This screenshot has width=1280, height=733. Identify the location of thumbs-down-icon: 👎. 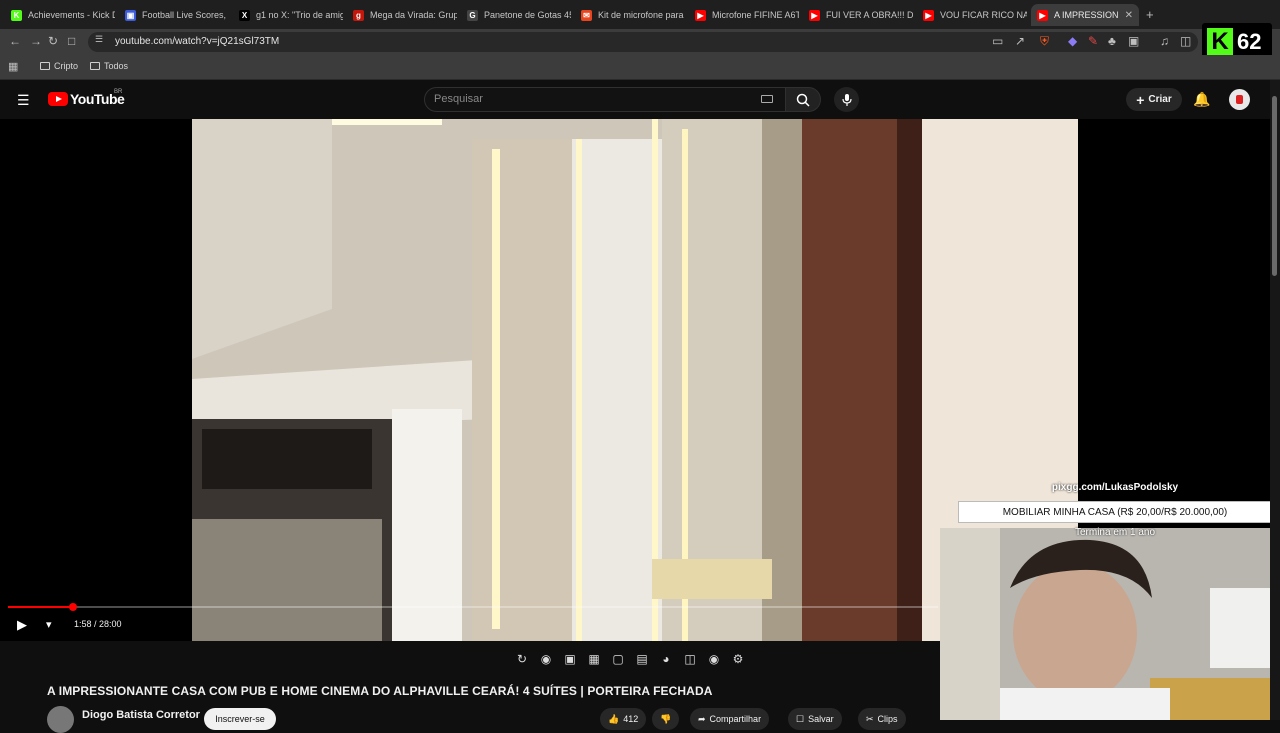
(666, 718).